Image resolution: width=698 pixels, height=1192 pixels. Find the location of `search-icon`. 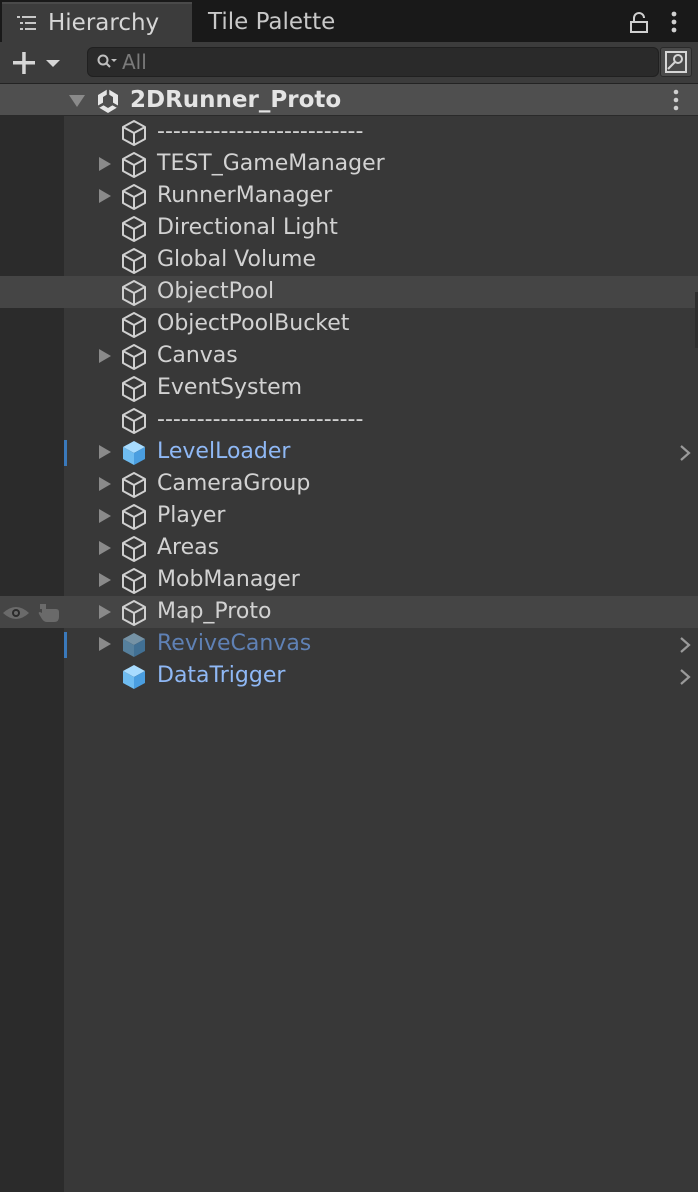

search-icon is located at coordinates (107, 61).